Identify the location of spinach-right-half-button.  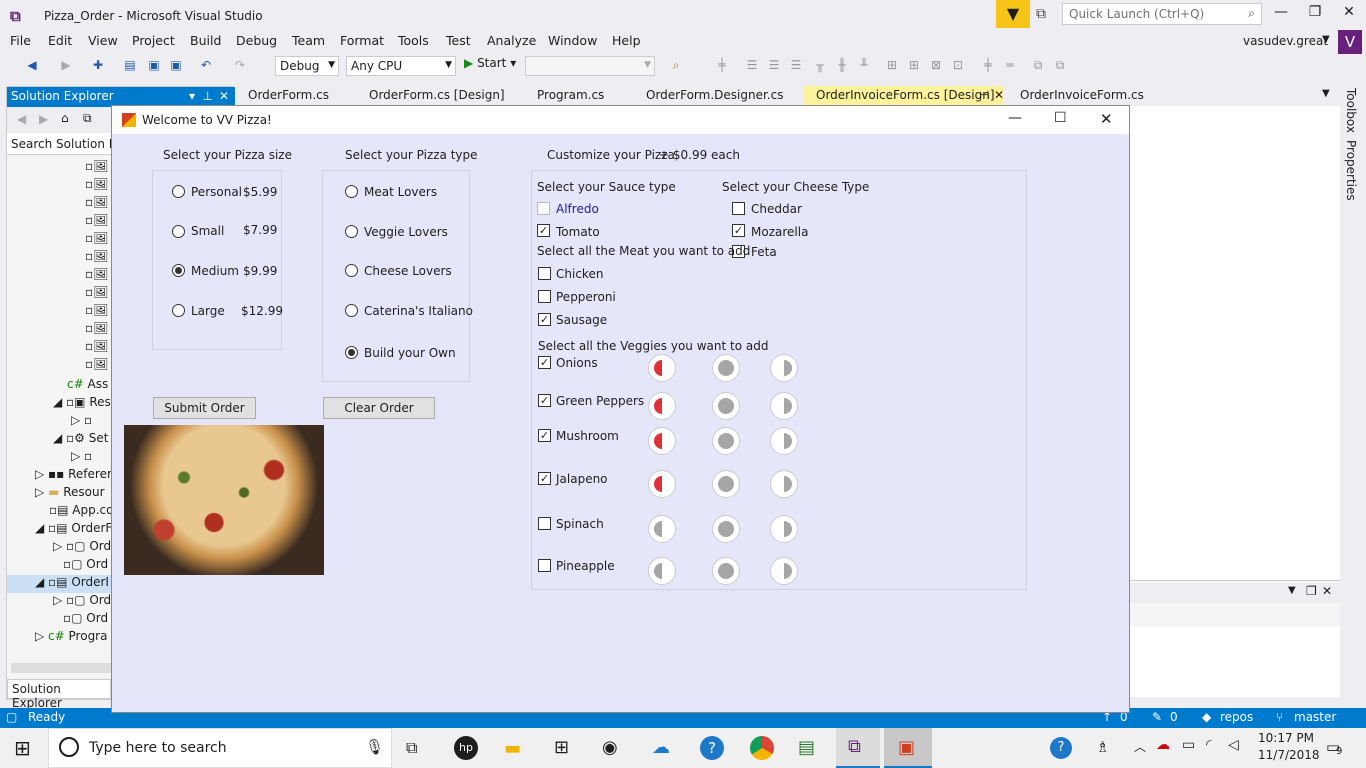
(784, 529).